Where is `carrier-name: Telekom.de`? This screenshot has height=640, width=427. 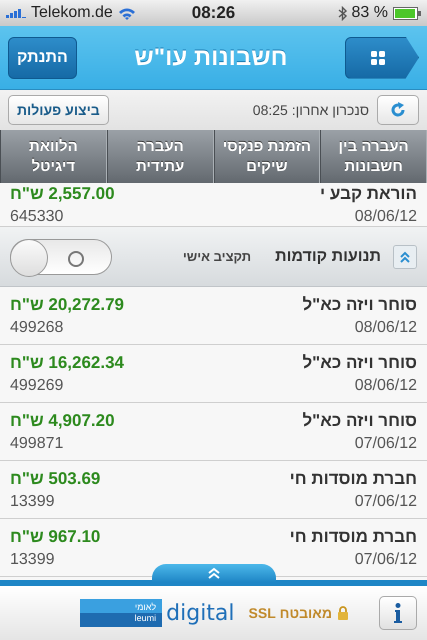 carrier-name: Telekom.de is located at coordinates (72, 13).